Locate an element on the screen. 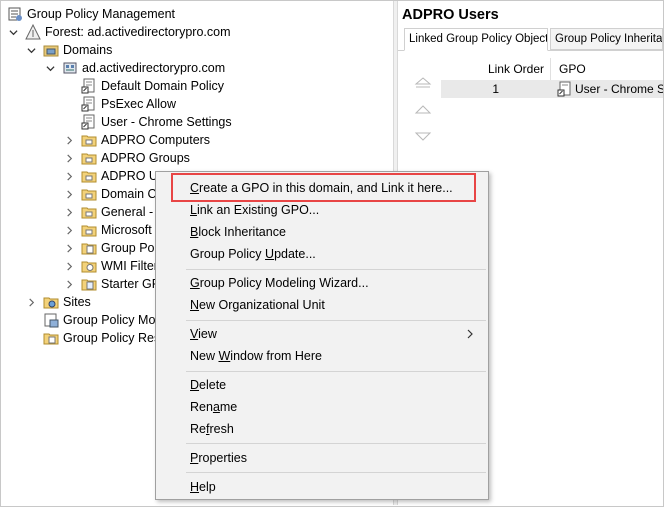 This screenshot has height=507, width=664. menu-item-properties: Properties is located at coordinates (218, 458).